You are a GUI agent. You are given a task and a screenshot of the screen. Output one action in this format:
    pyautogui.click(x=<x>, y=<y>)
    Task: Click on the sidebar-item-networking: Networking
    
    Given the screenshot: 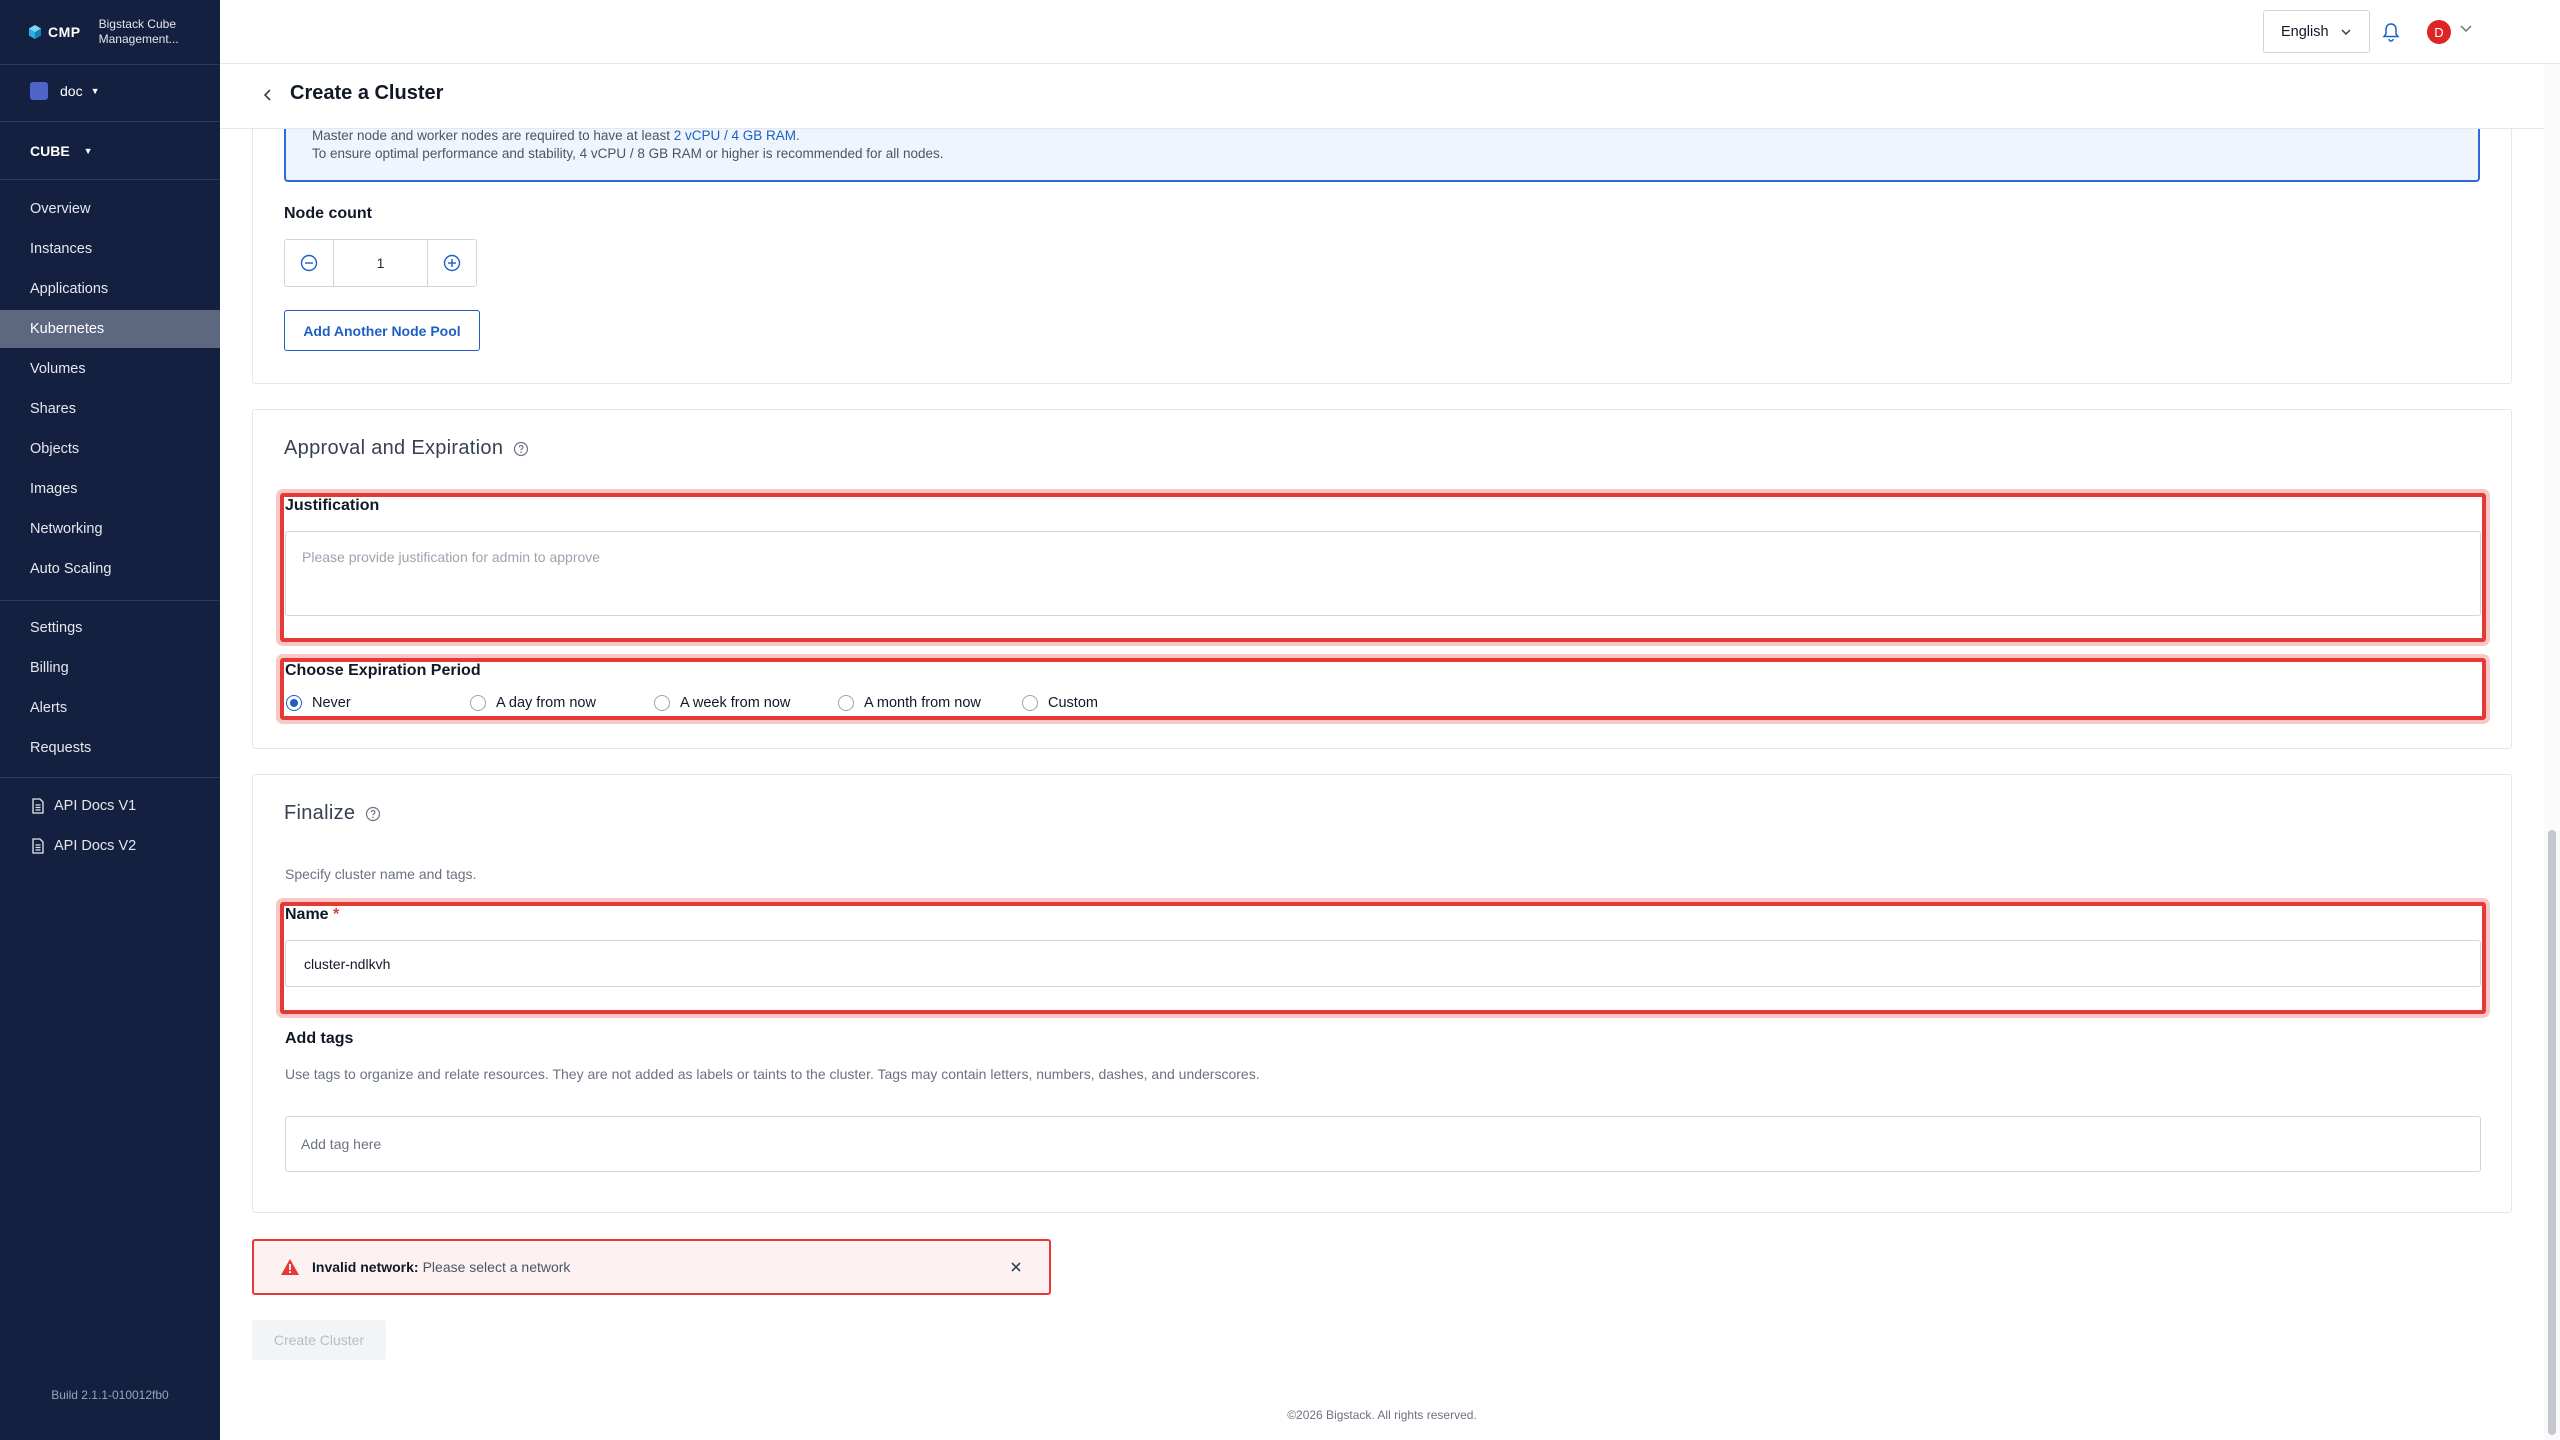 What is the action you would take?
    pyautogui.click(x=110, y=529)
    